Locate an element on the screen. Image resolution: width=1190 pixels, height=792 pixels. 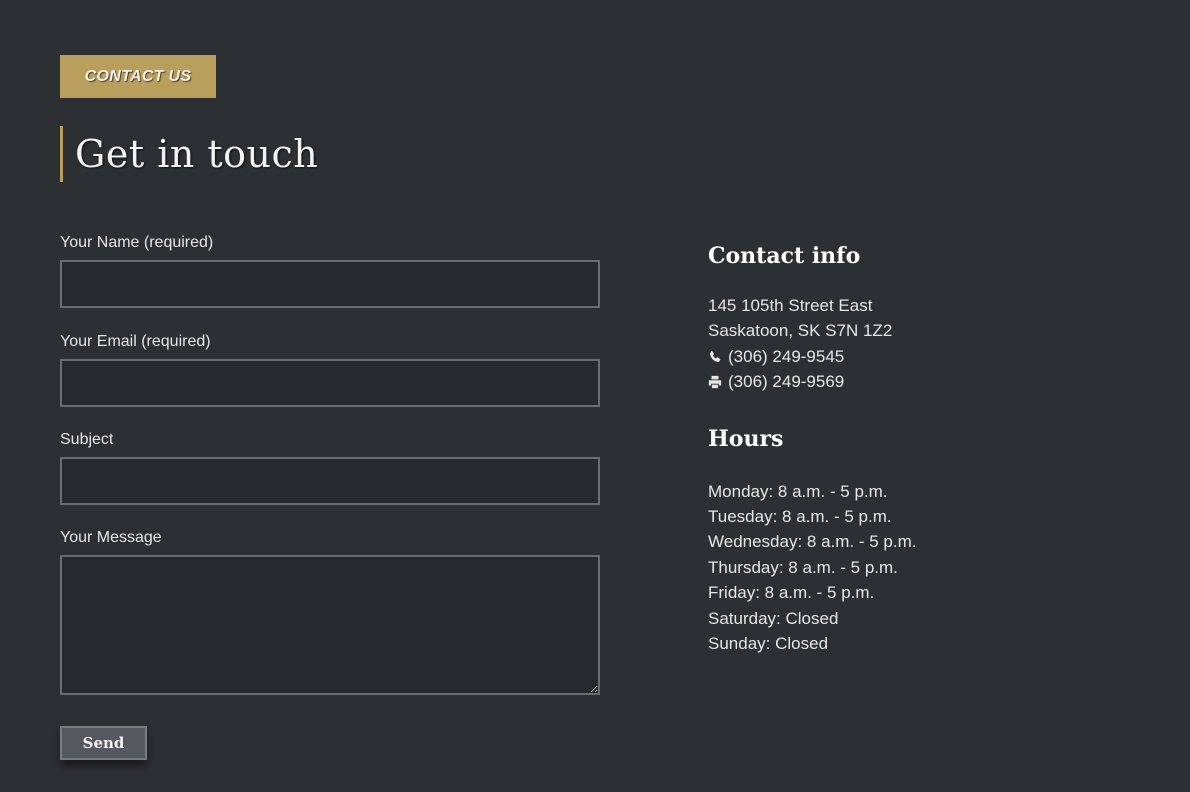
subject-field-group: Subject is located at coordinates (330, 467).